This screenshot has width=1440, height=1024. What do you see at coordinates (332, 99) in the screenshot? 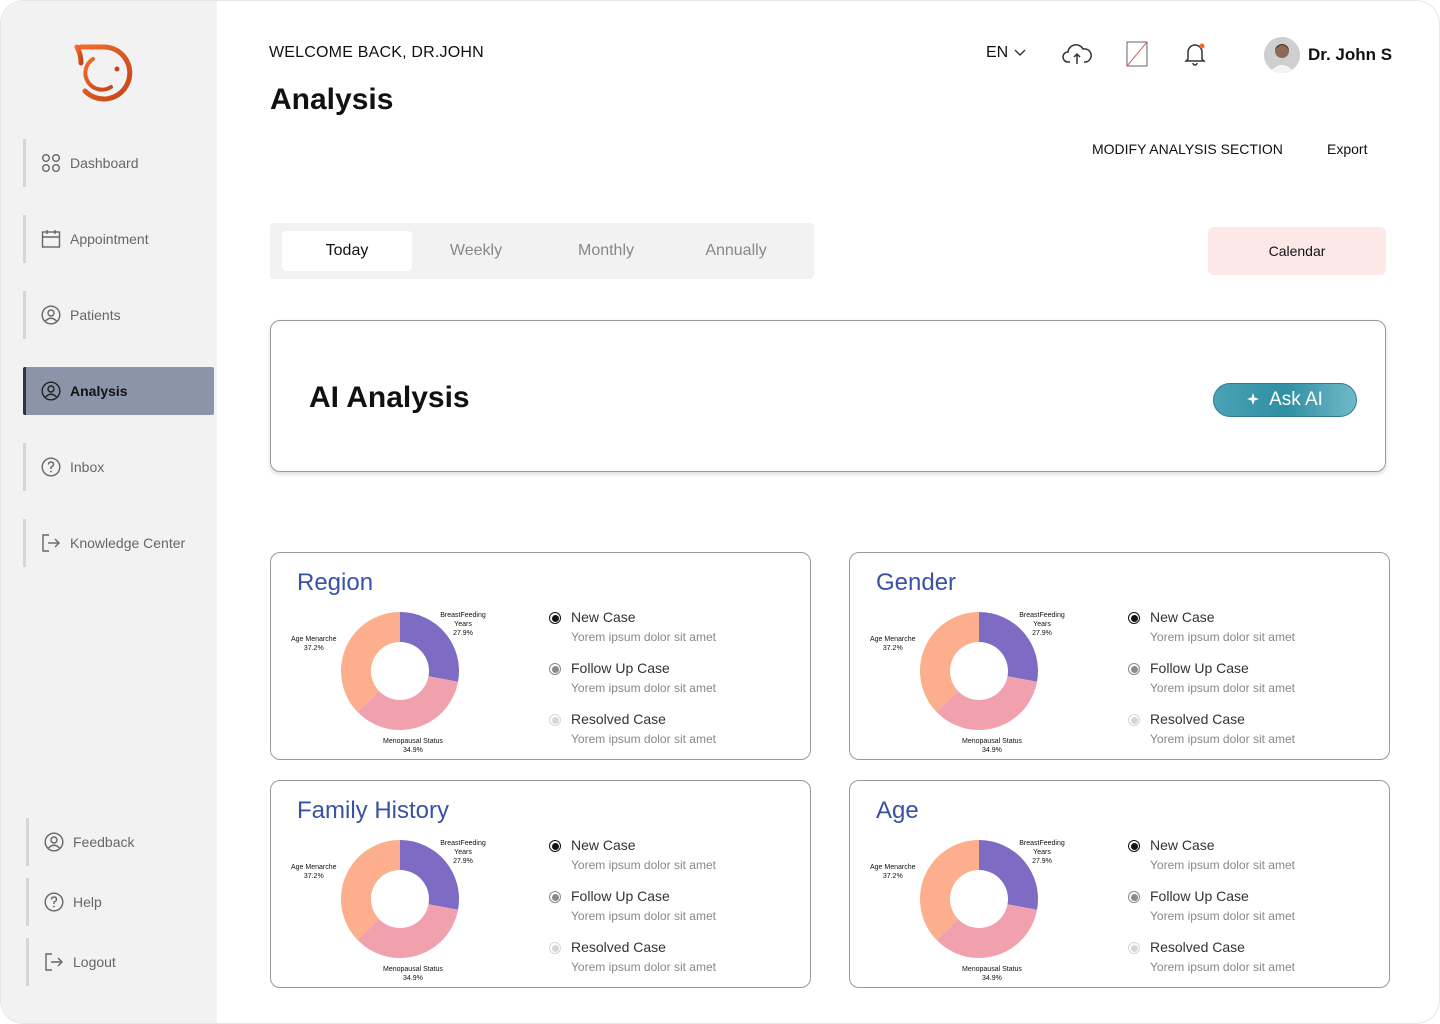
I see `page-title: Analysis` at bounding box center [332, 99].